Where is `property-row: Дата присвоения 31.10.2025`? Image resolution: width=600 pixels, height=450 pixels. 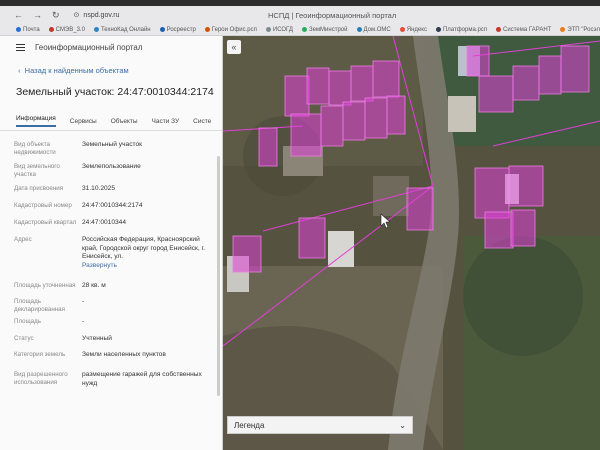
property-row: Дата присвоения 31.10.2025 is located at coordinates (114, 193).